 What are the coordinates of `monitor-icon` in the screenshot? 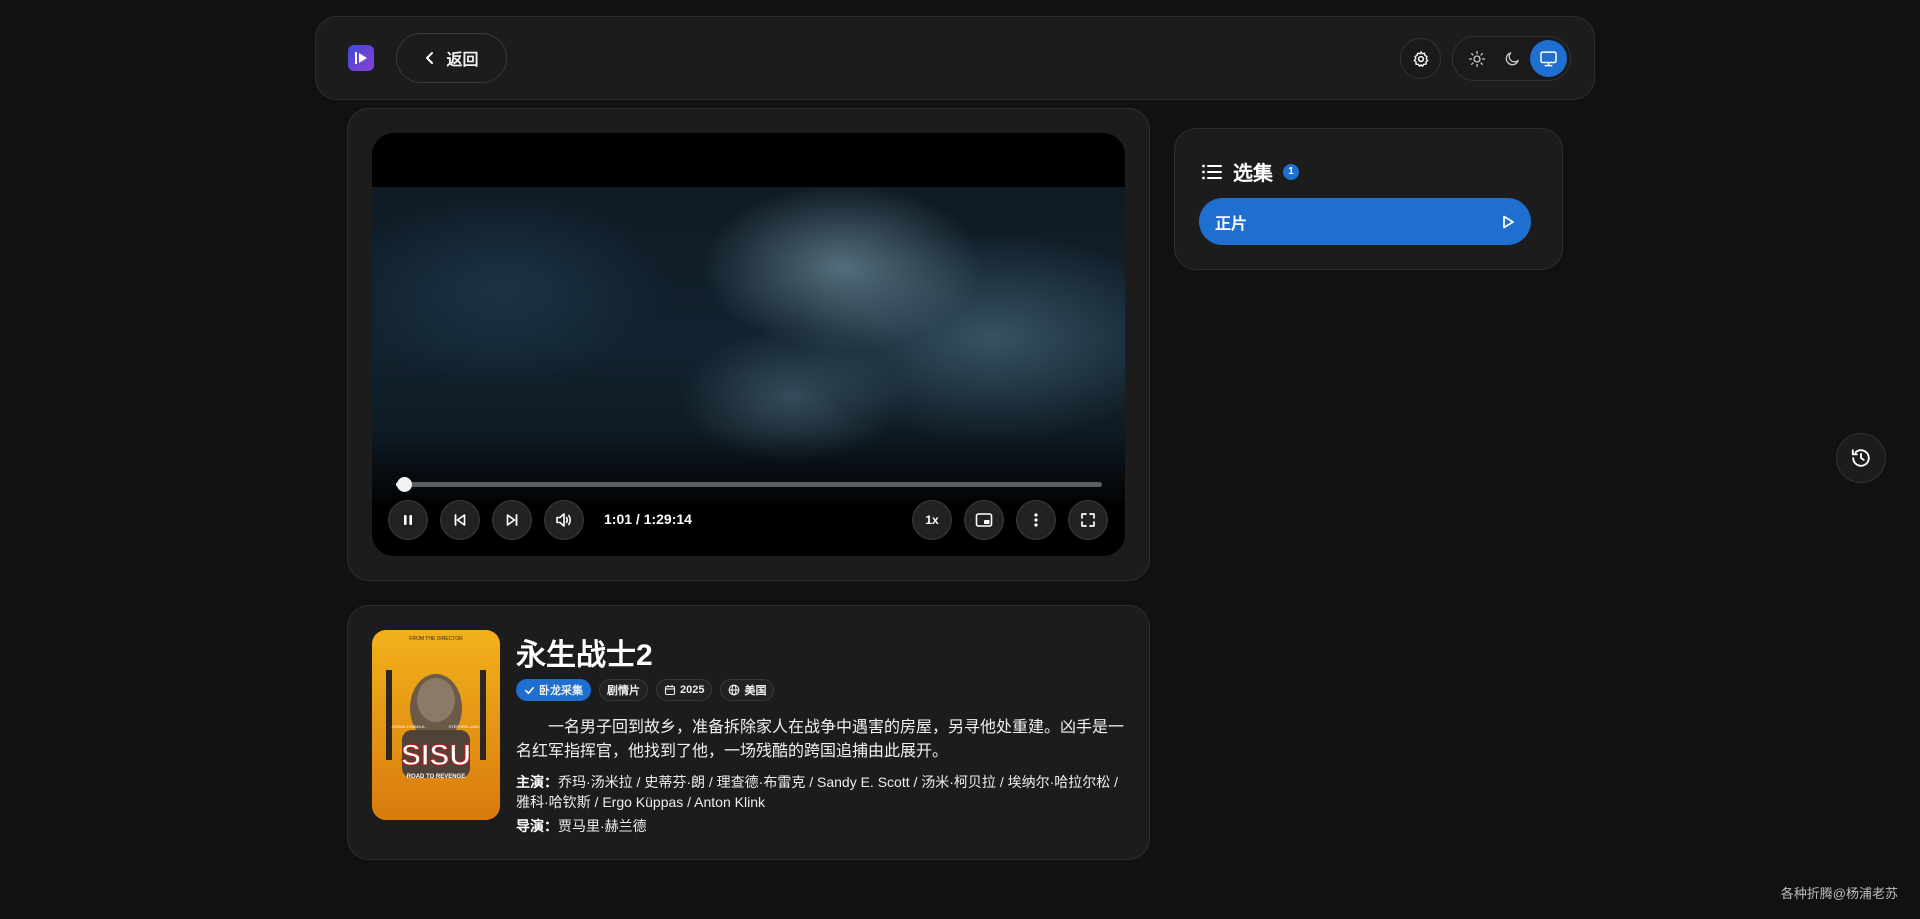 It's located at (1548, 59).